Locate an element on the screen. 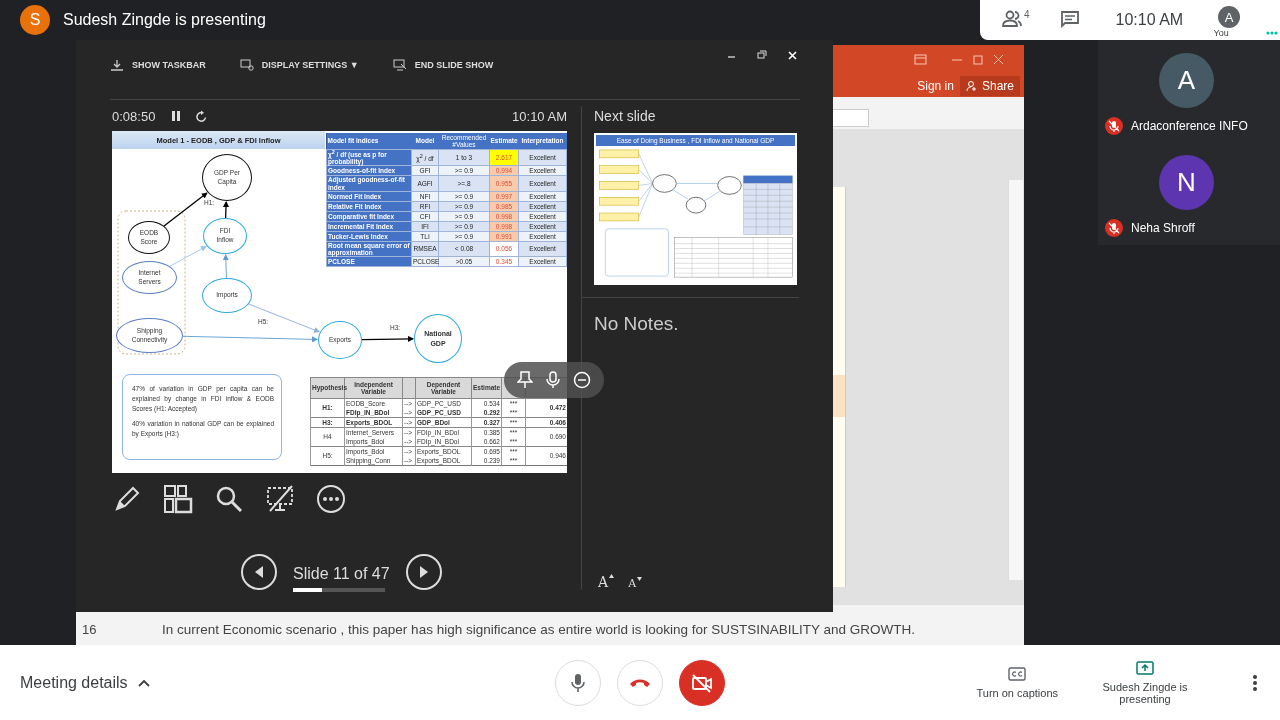 Image resolution: width=1280 pixels, height=720 pixels. microphone-button is located at coordinates (578, 682).